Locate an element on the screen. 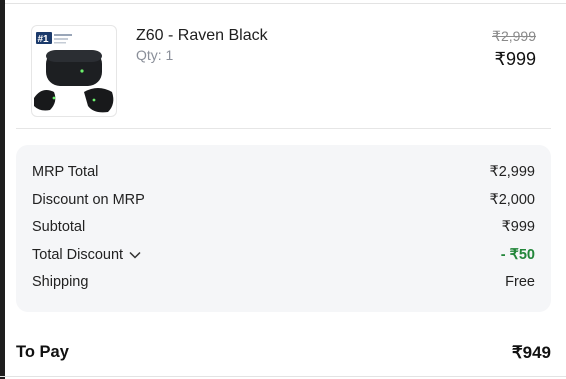 This screenshot has height=379, width=566. original-price: ₹2,999 is located at coordinates (514, 36).